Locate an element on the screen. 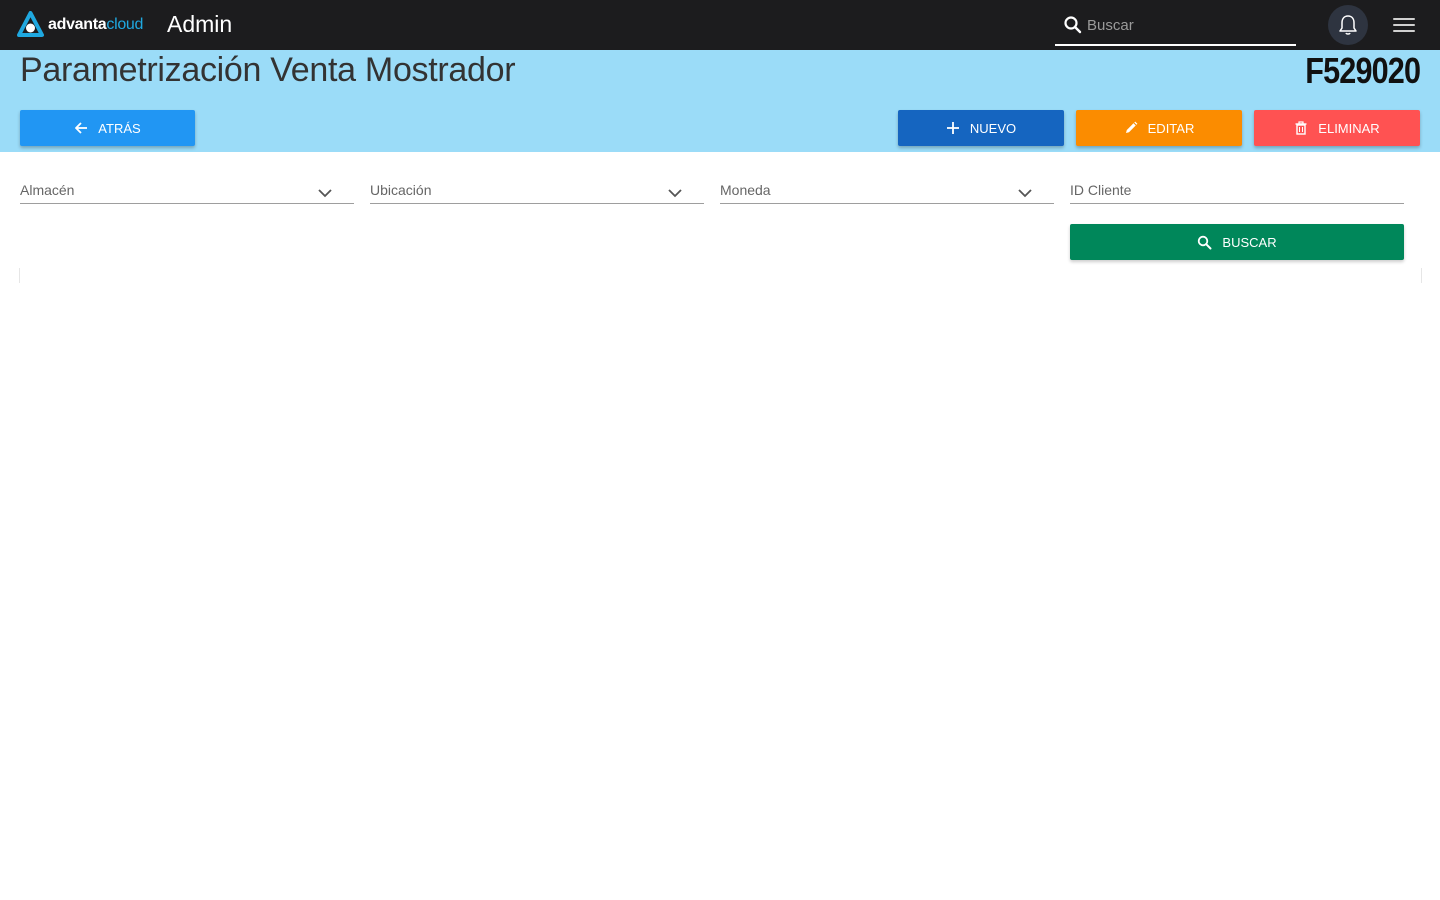 The height and width of the screenshot is (900, 1440). new-button-label: NUEVO is located at coordinates (993, 128).